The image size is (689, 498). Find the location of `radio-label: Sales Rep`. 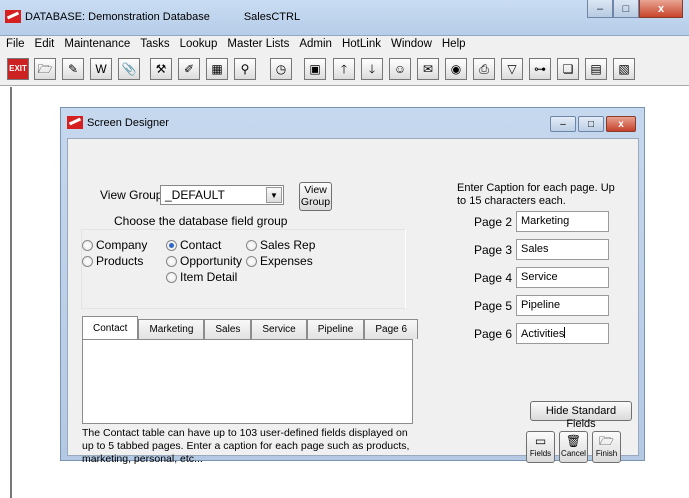

radio-label: Sales Rep is located at coordinates (288, 245).